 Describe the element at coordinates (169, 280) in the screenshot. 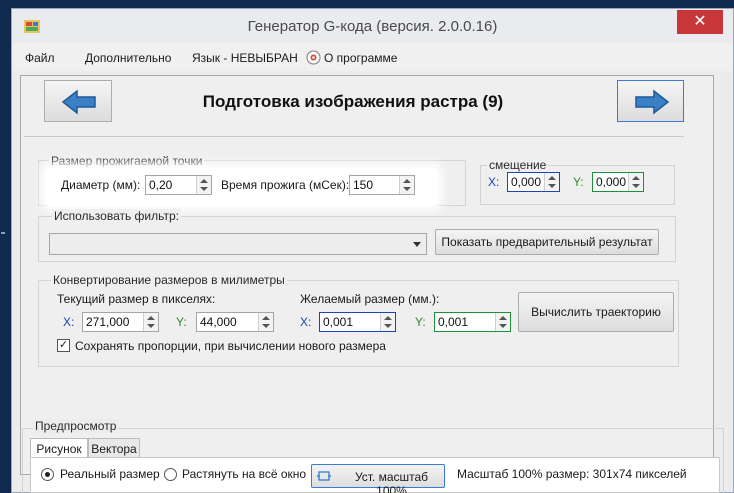

I see `convert-title: Конвертирование размеров в милиметры` at that location.